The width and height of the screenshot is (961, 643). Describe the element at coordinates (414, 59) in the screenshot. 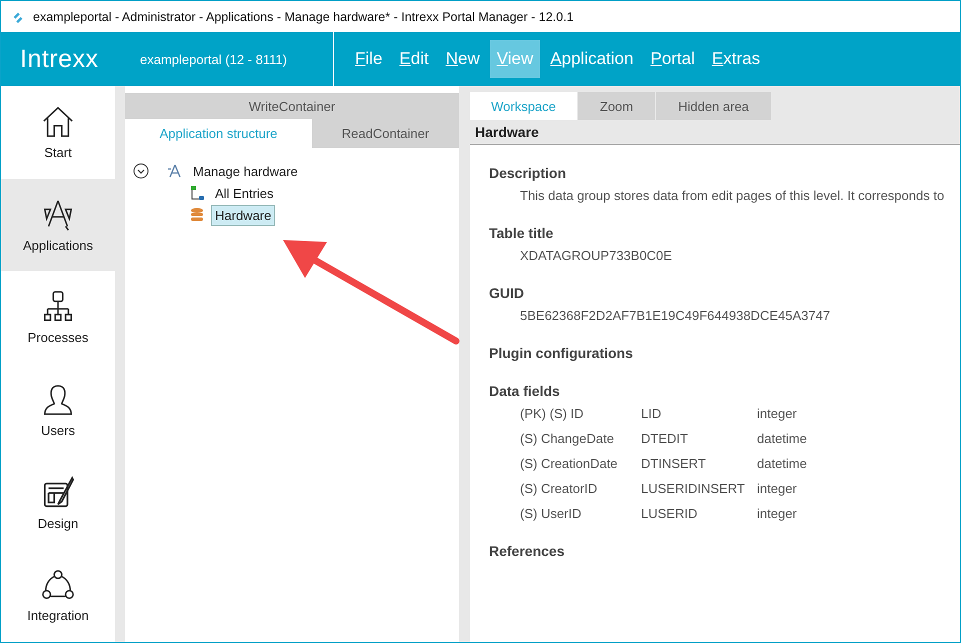

I see `menu-item: Edit` at that location.